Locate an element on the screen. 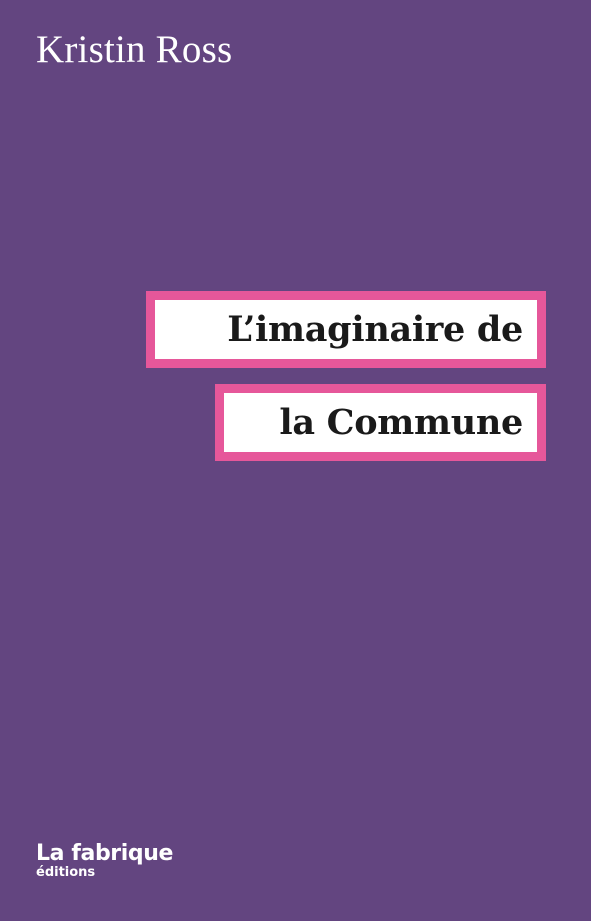 The width and height of the screenshot is (591, 921). title-line-2: la Commune is located at coordinates (401, 422).